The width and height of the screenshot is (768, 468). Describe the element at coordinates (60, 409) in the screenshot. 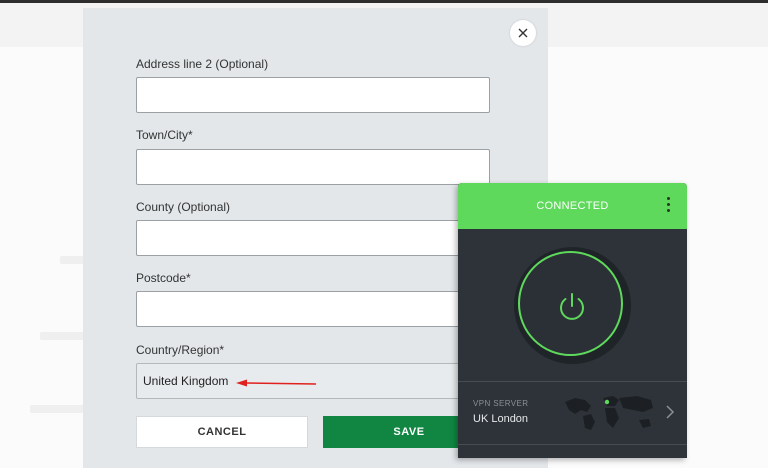

I see `background-placeholder` at that location.